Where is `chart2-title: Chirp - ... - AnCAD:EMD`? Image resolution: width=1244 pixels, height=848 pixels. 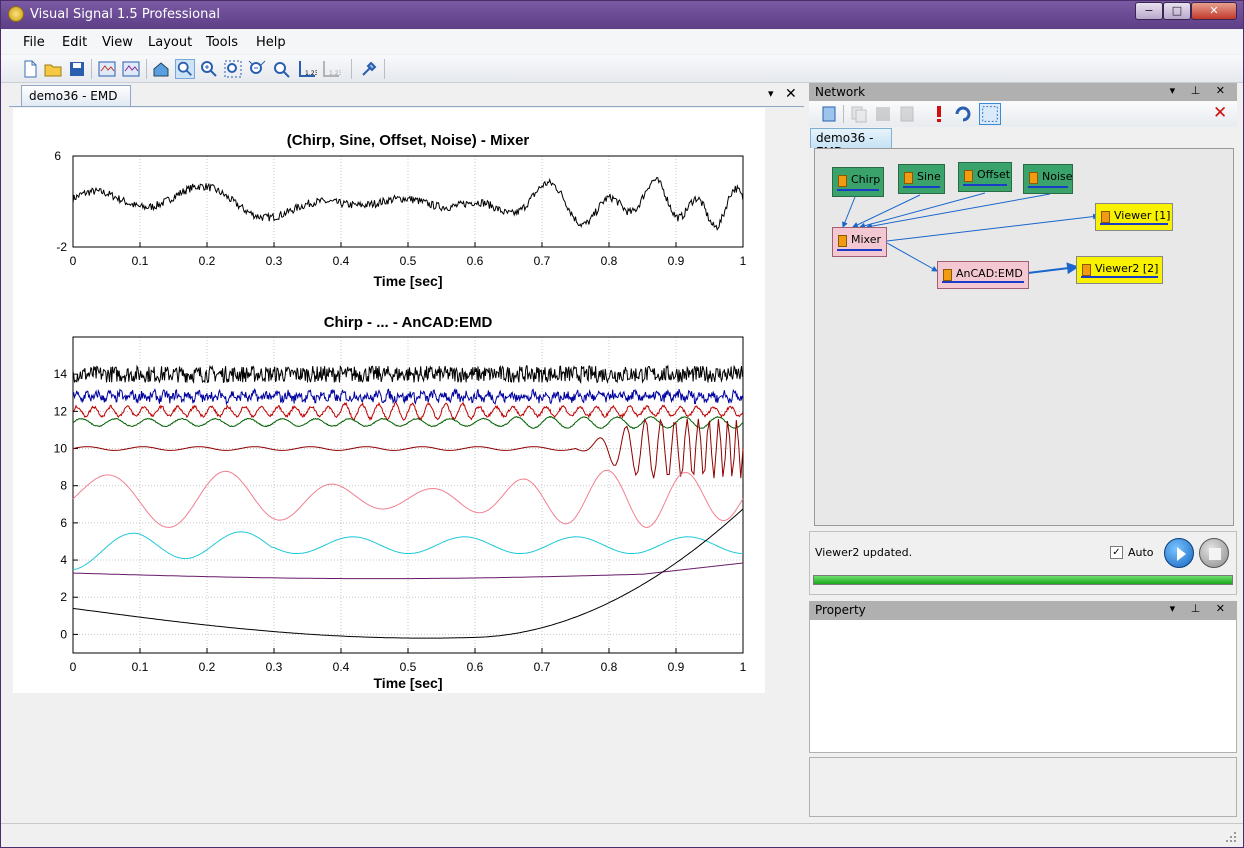
chart2-title: Chirp - ... - AnCAD:EMD is located at coordinates (408, 322).